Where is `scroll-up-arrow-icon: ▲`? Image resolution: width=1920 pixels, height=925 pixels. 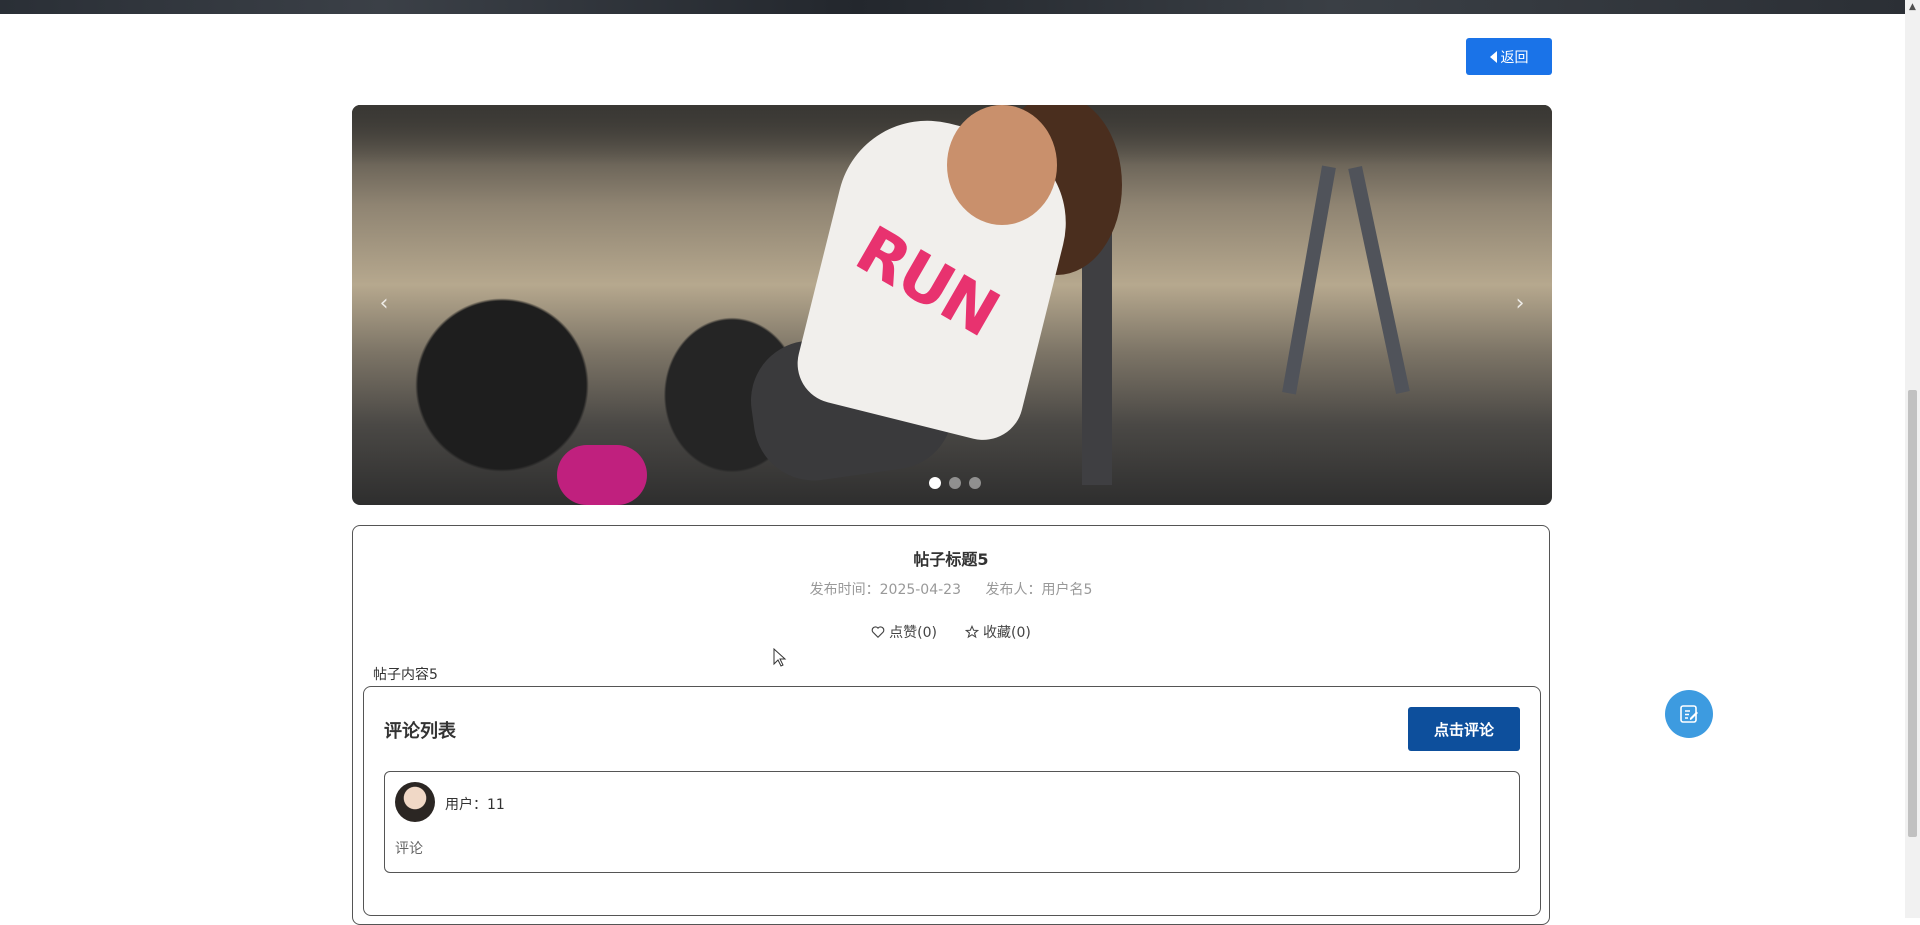
scroll-up-arrow-icon: ▲ is located at coordinates (1912, 7).